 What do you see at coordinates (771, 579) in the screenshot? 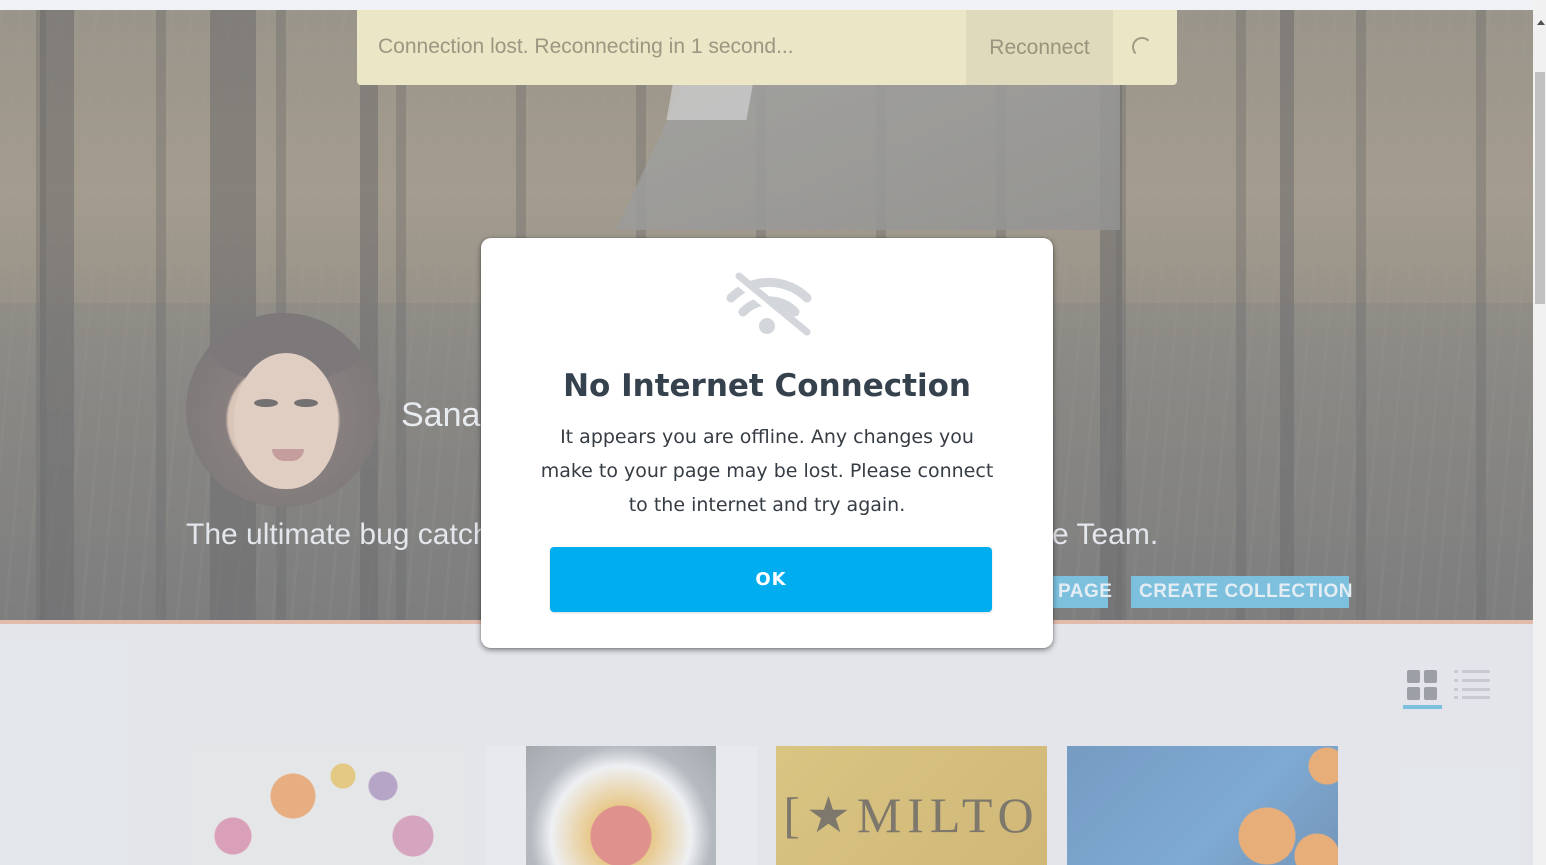
I see `ok-button: OK` at bounding box center [771, 579].